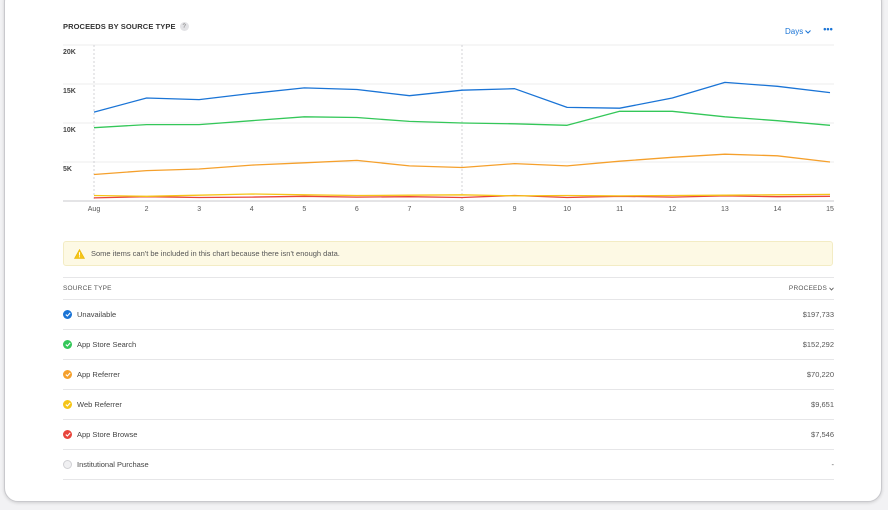  What do you see at coordinates (462, 209) in the screenshot?
I see `x-tick-label: 8` at bounding box center [462, 209].